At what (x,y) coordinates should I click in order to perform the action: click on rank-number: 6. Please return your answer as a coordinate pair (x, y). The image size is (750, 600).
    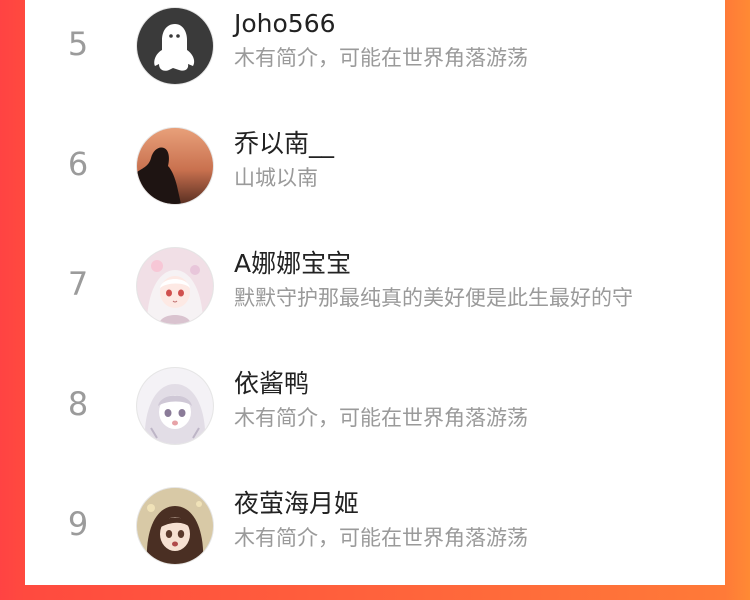
    Looking at the image, I should click on (78, 164).